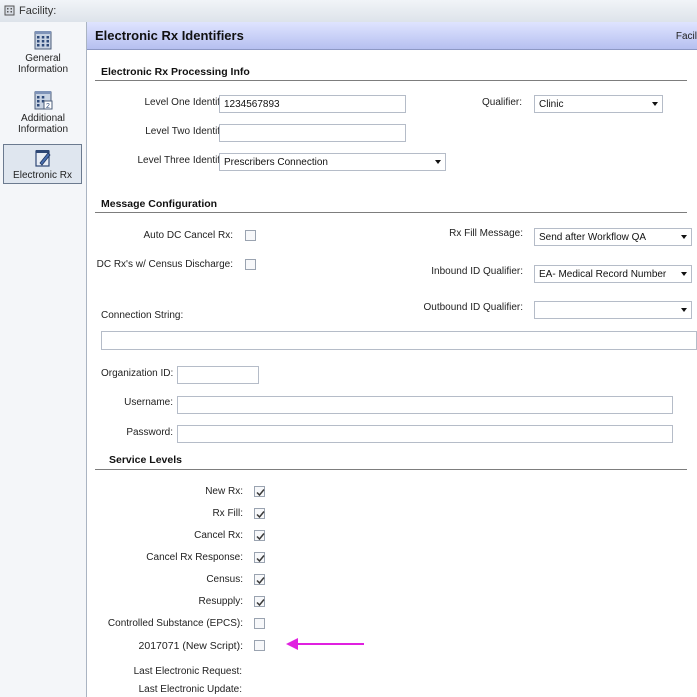 The image size is (697, 697). What do you see at coordinates (190, 689) in the screenshot?
I see `last-electronic-update-label: Last Electronic Update:` at bounding box center [190, 689].